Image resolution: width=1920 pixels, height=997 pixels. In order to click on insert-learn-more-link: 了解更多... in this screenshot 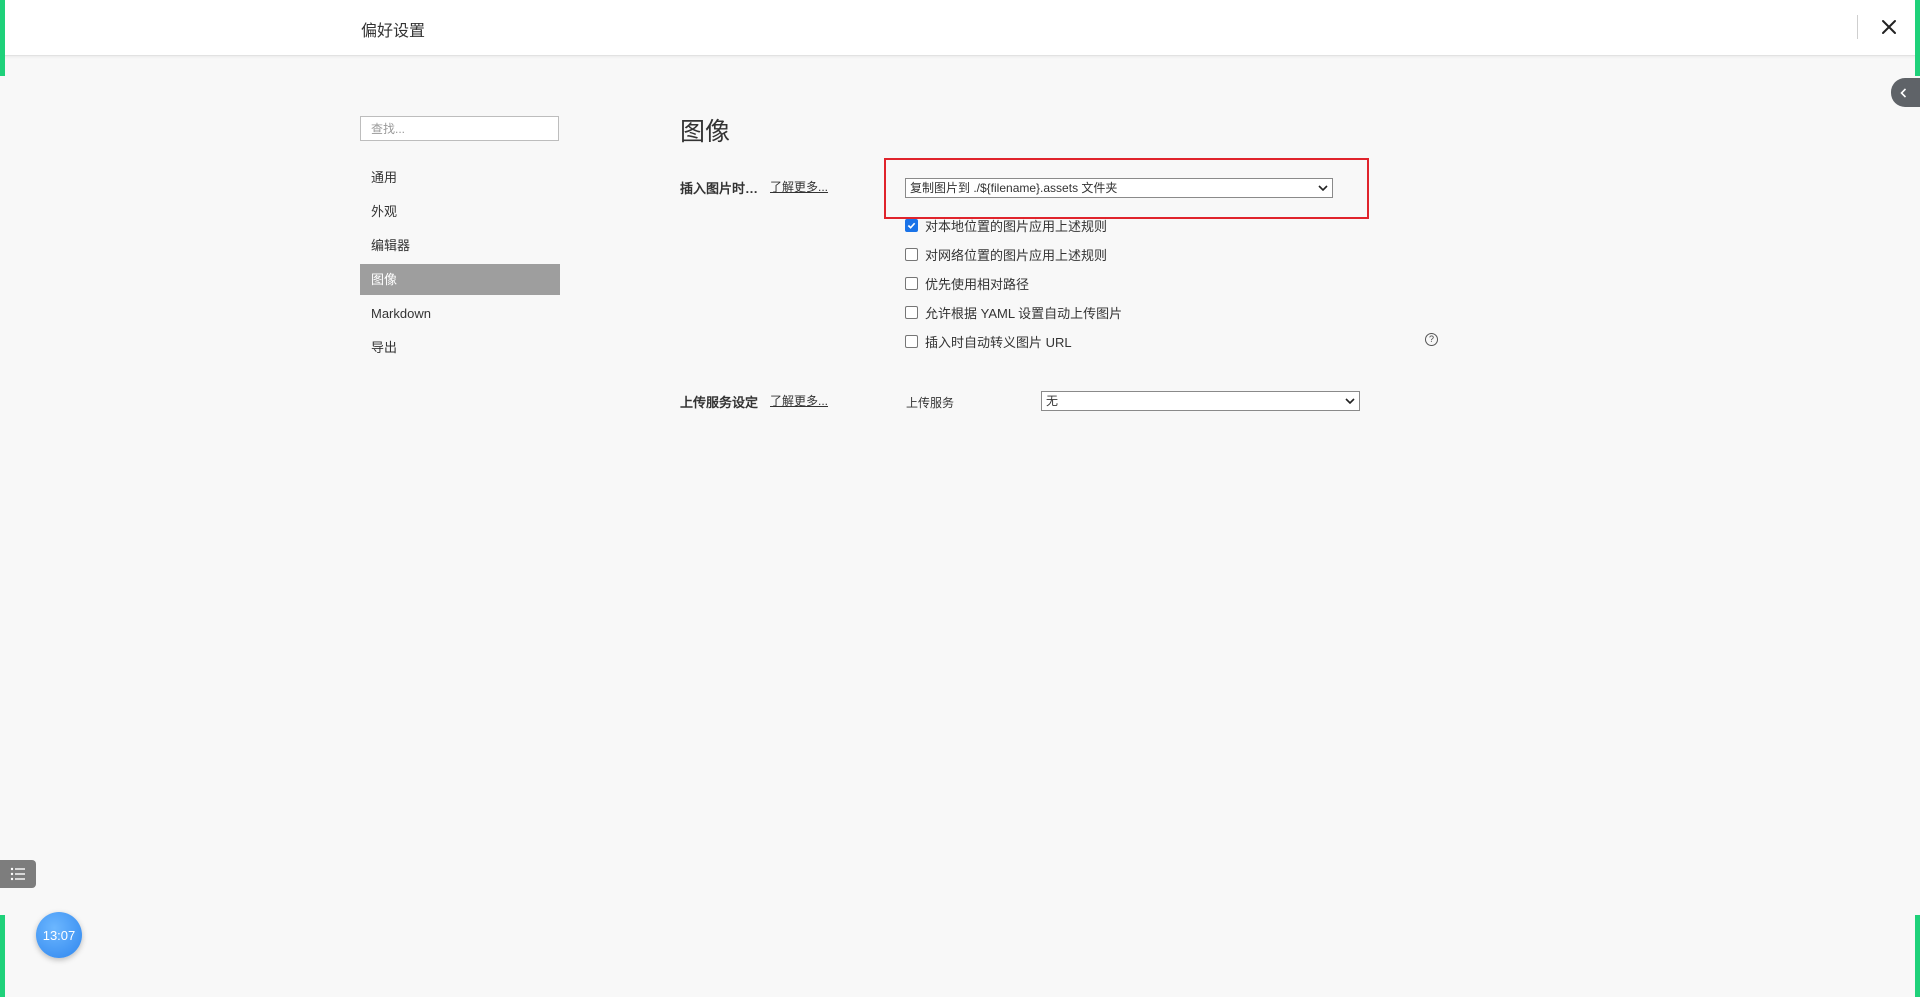, I will do `click(799, 186)`.